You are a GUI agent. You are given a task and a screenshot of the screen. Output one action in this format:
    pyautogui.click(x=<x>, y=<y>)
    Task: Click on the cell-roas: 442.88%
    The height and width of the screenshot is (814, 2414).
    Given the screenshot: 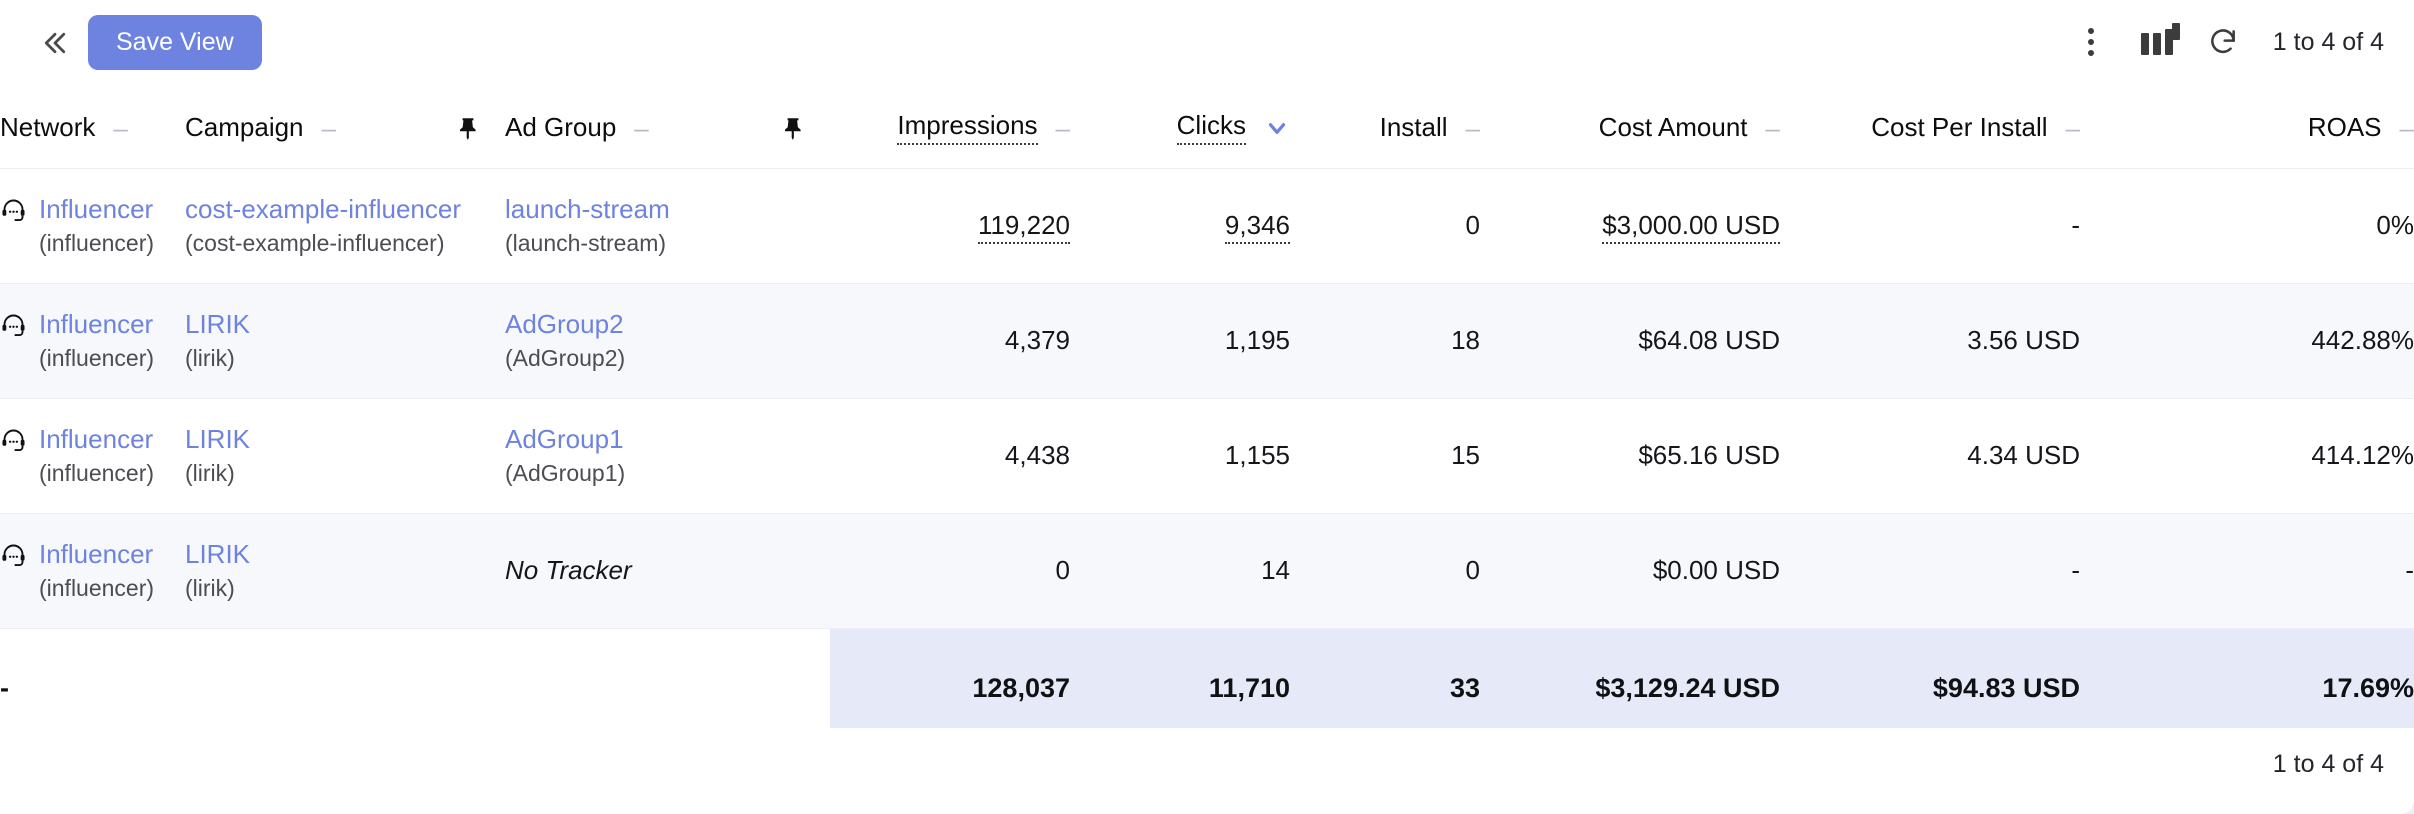 What is the action you would take?
    pyautogui.click(x=2362, y=340)
    